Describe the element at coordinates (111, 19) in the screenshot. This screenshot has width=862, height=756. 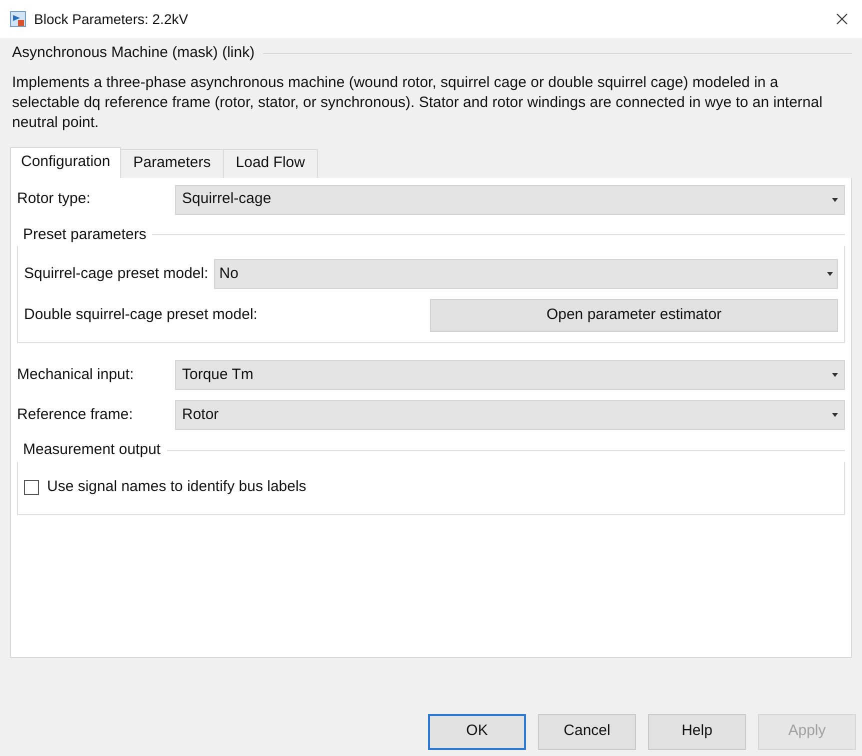
I see `window-title: Block Parameters: 2.2kV` at that location.